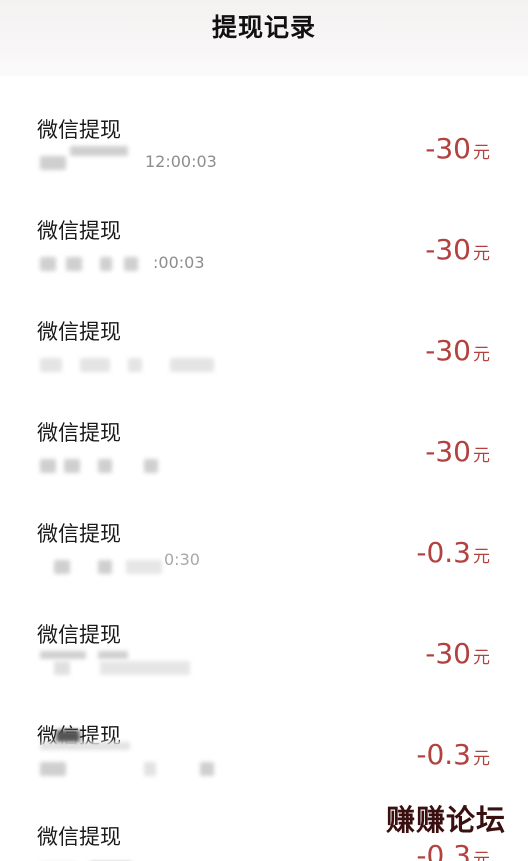  What do you see at coordinates (264, 732) in the screenshot?
I see `record-row: 微信提现 -0.3元` at bounding box center [264, 732].